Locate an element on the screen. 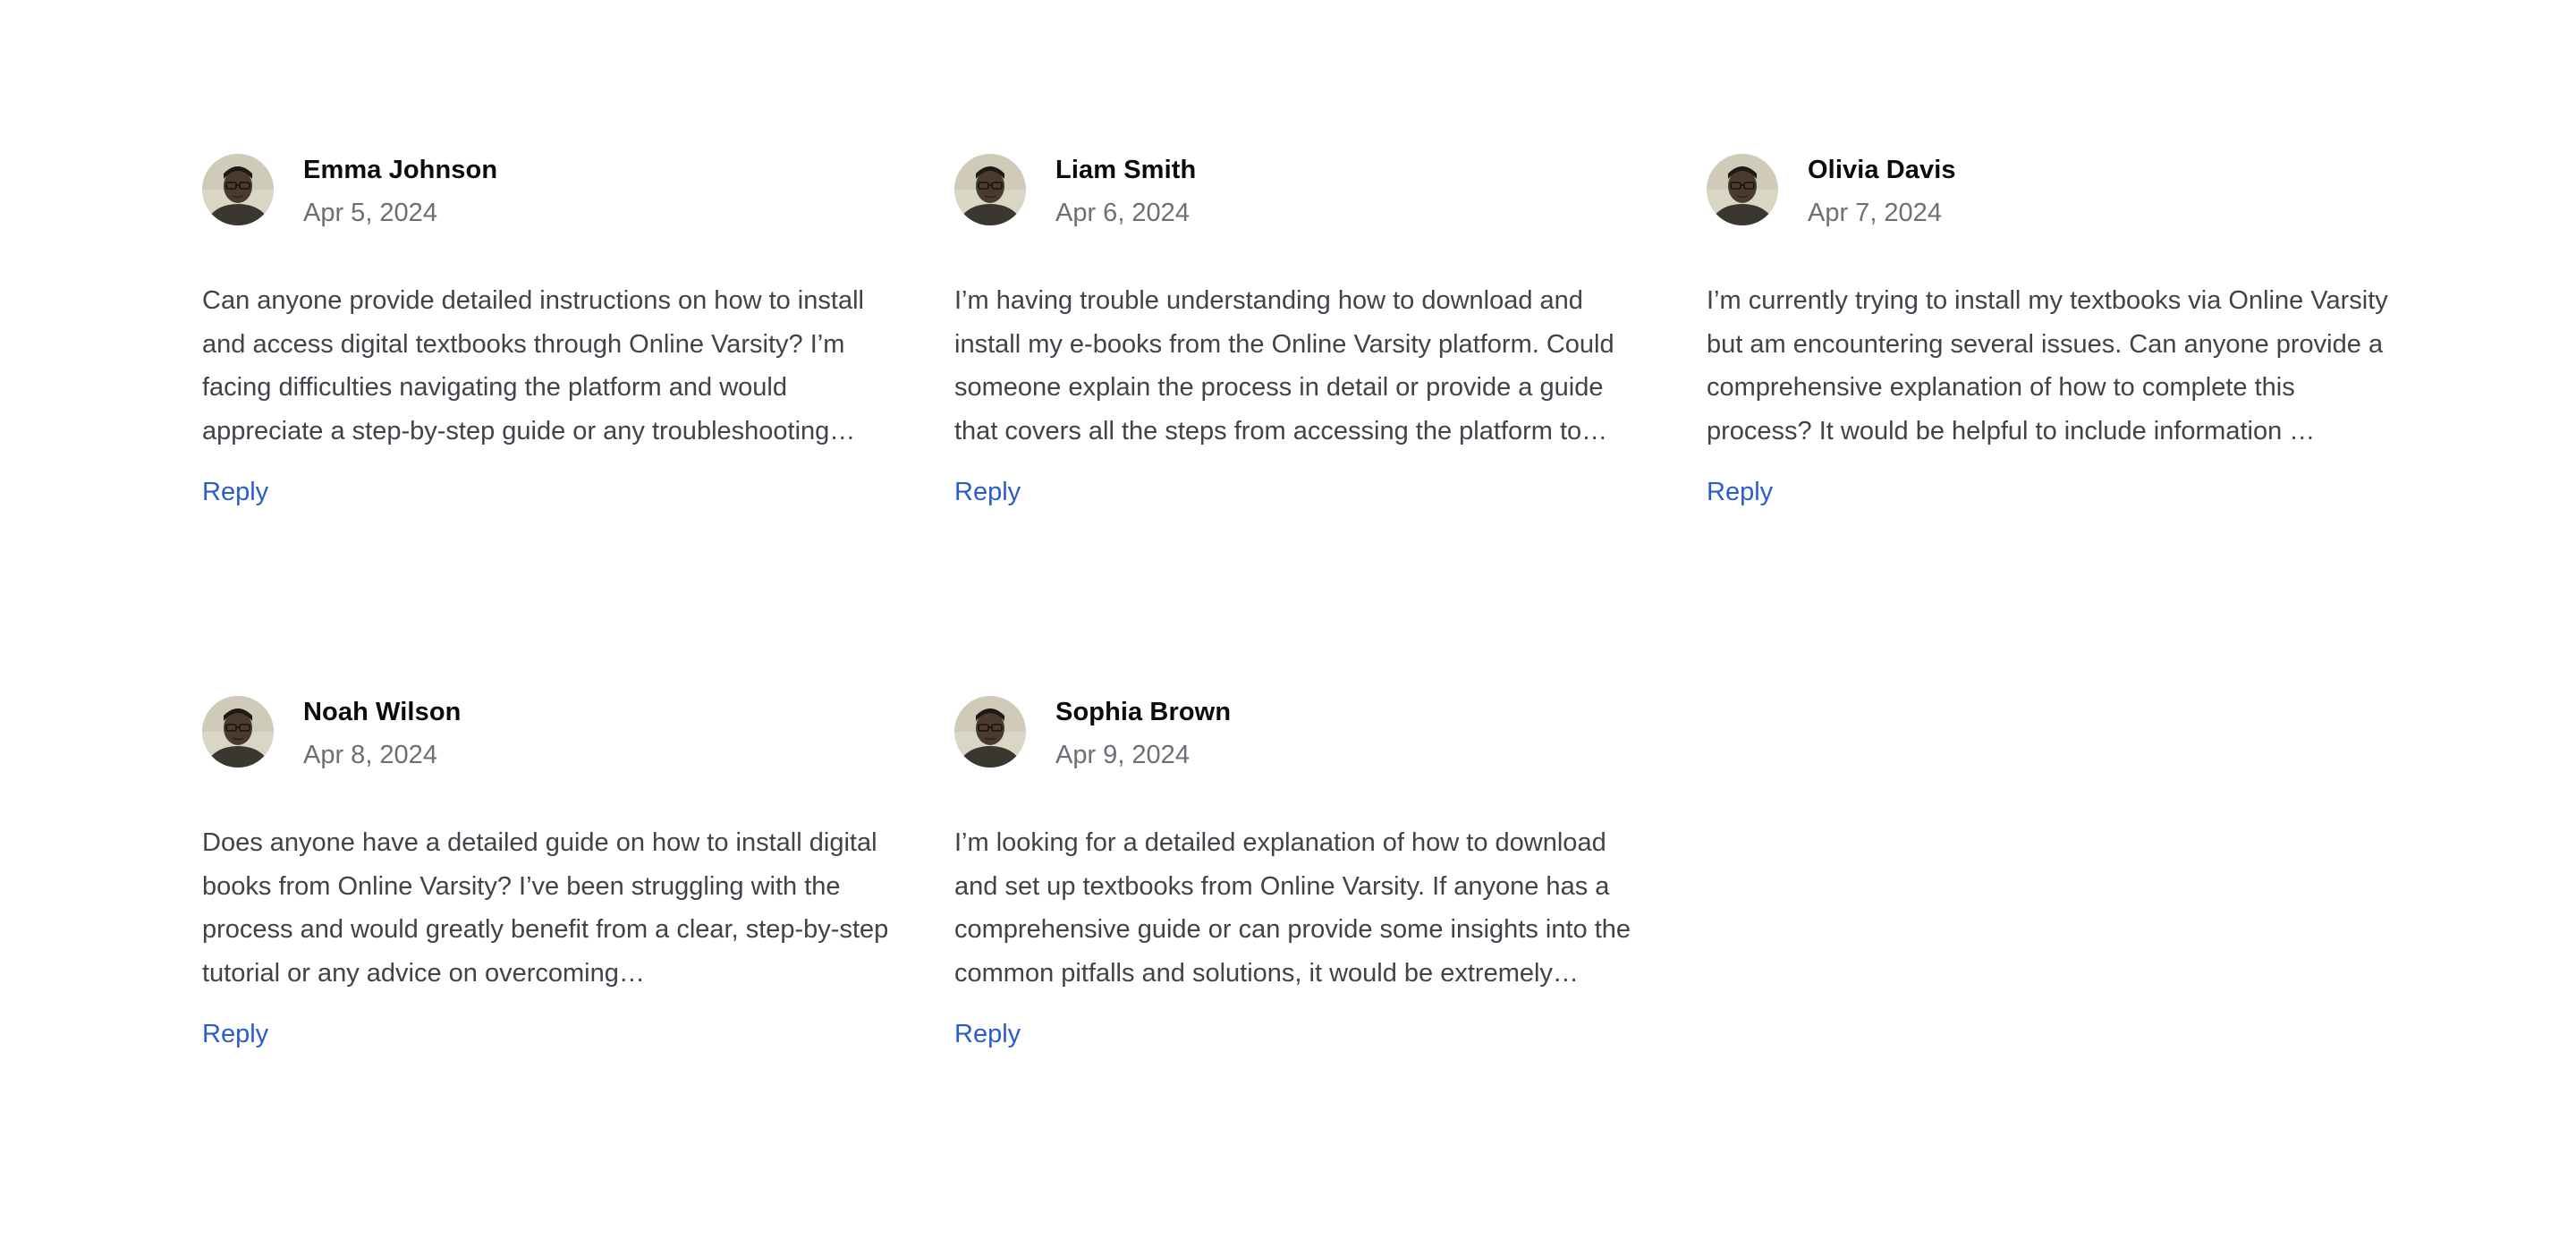 The width and height of the screenshot is (2576, 1247). comment-meta: Noah Wilson Apr 8, 2024 is located at coordinates (382, 733).